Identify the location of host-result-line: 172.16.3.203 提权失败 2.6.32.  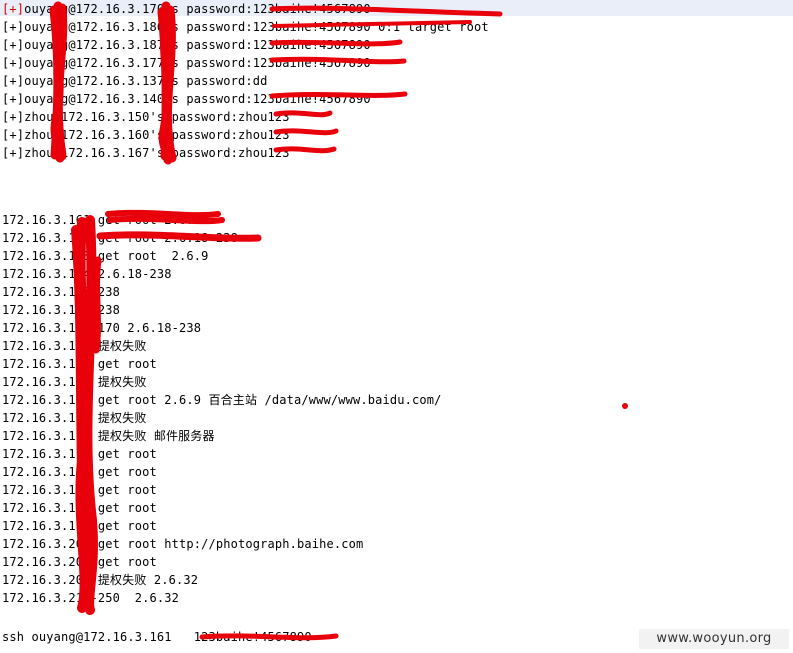
(100, 580).